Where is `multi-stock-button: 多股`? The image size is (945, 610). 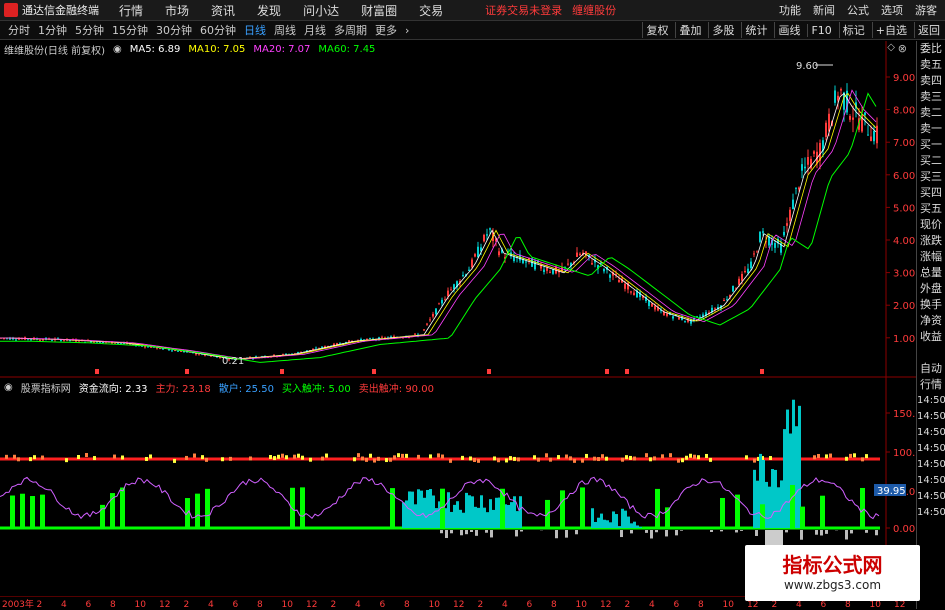 multi-stock-button: 多股 is located at coordinates (722, 30).